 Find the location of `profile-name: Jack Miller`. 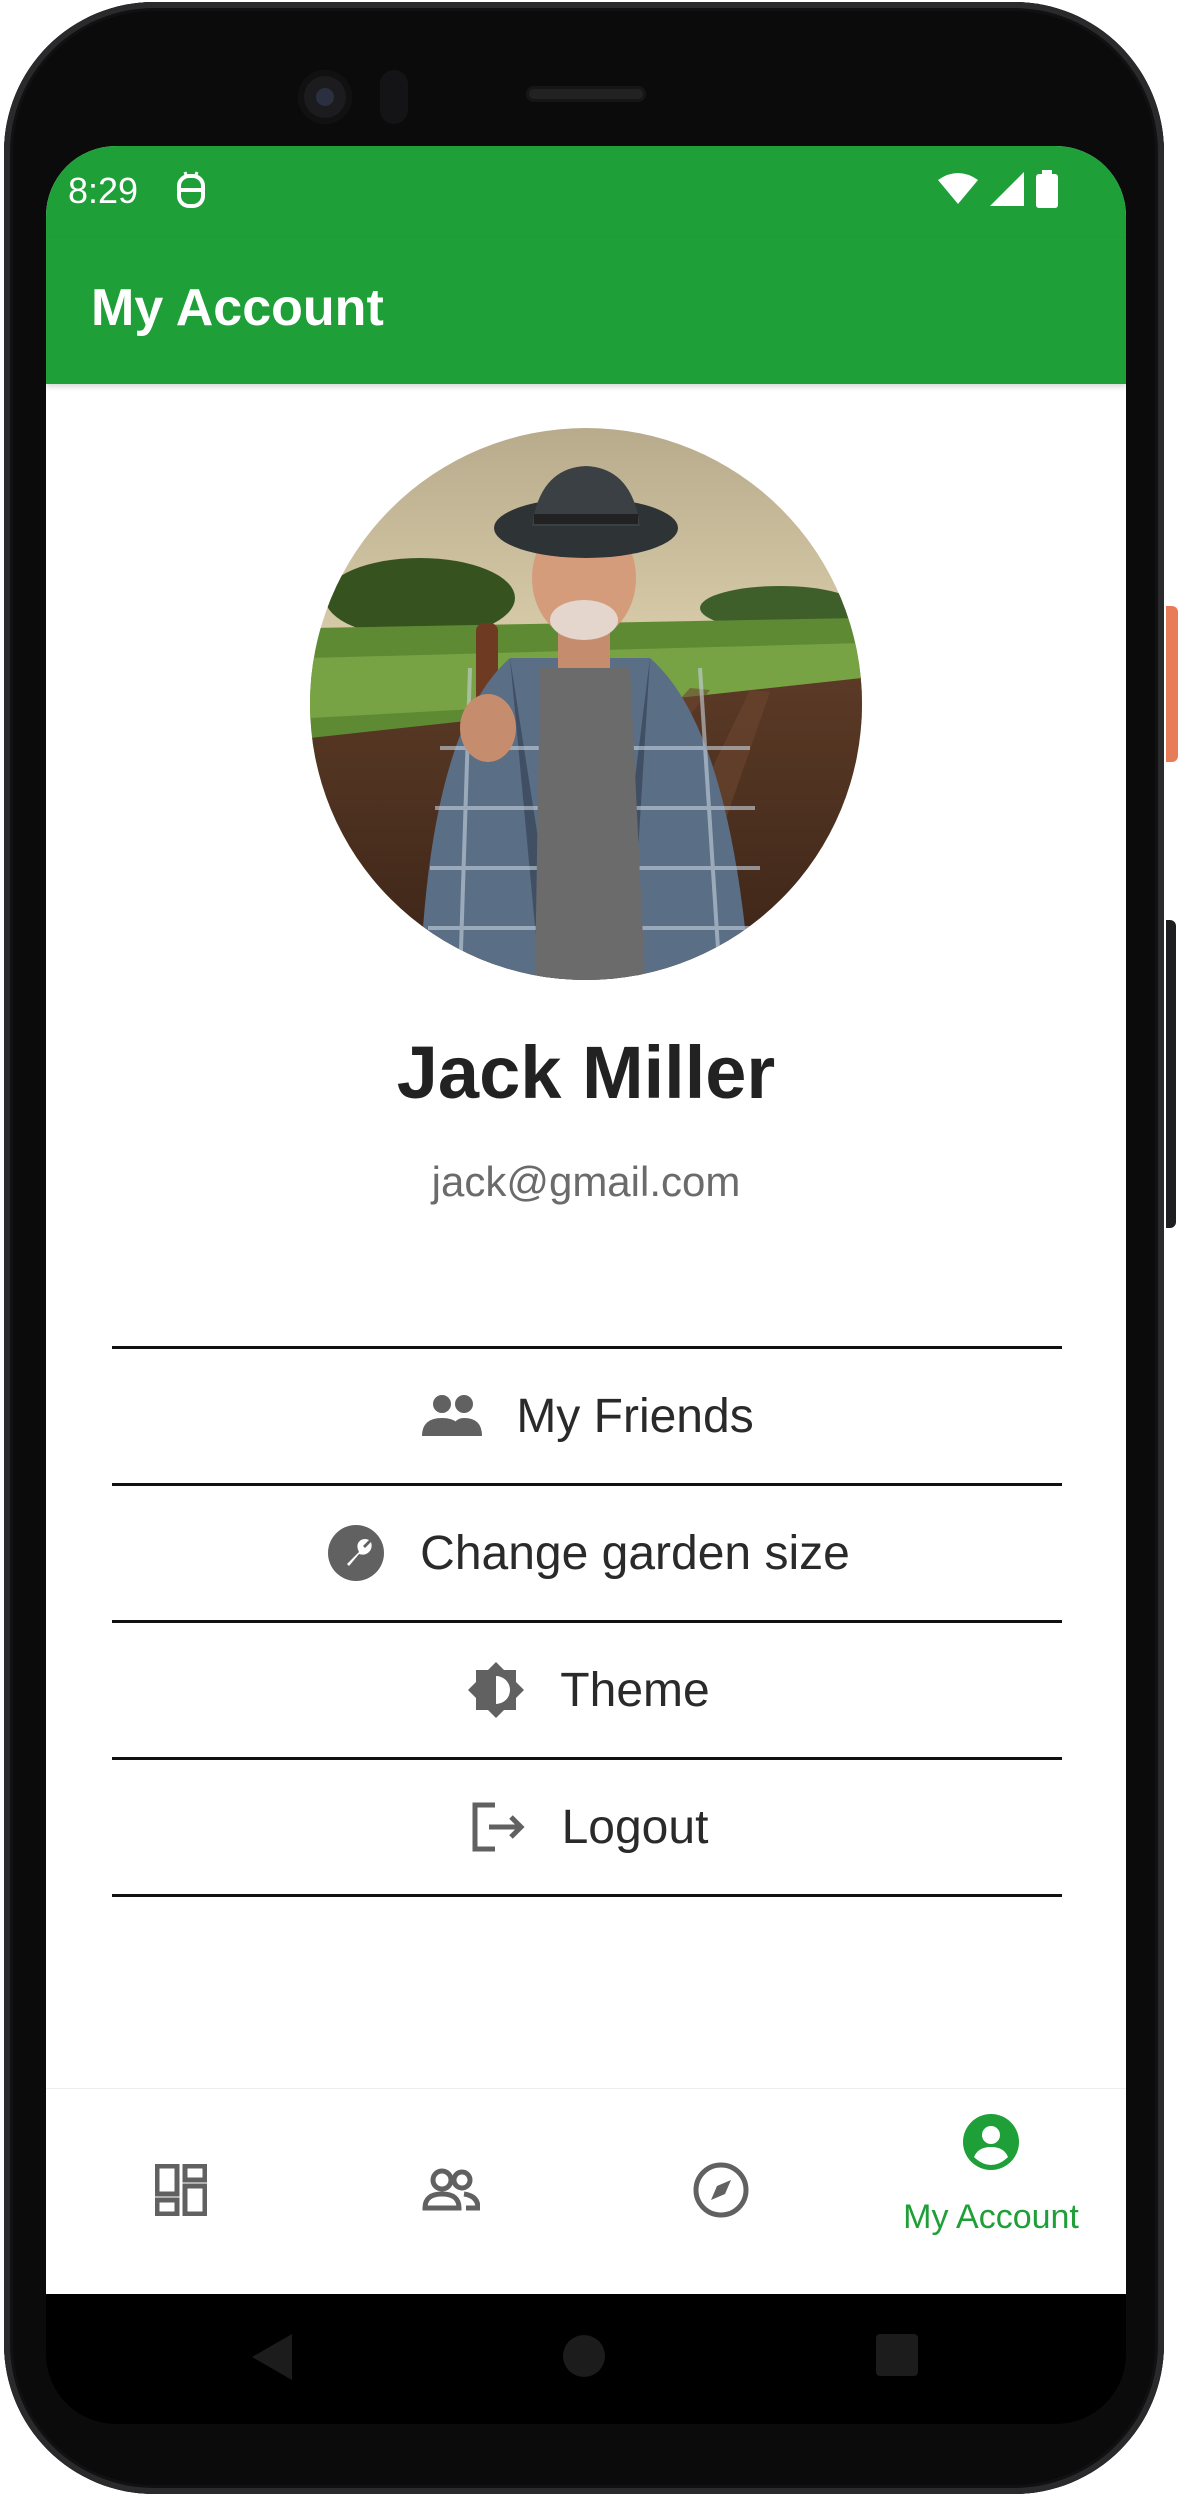

profile-name: Jack Miller is located at coordinates (586, 1072).